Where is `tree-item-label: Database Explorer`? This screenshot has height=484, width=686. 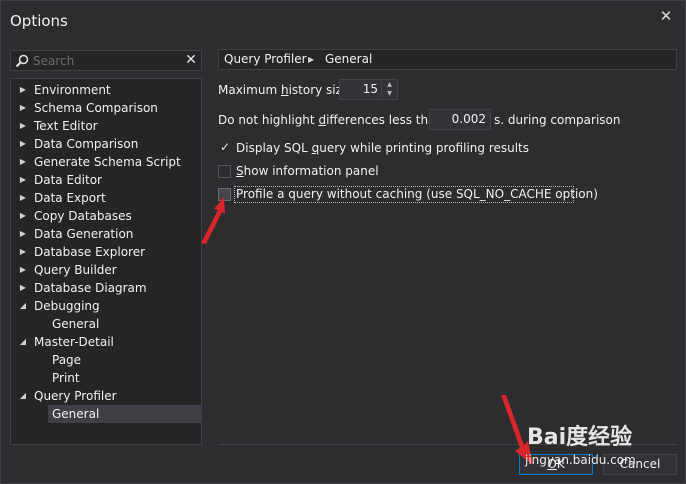
tree-item-label: Database Explorer is located at coordinates (90, 252).